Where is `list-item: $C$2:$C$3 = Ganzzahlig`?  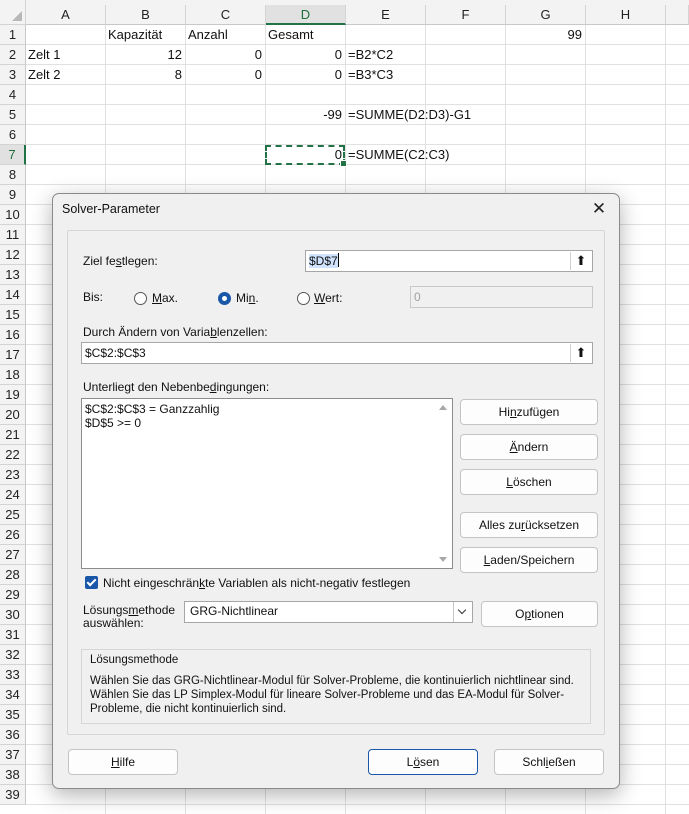
list-item: $C$2:$C$3 = Ganzzahlig is located at coordinates (152, 409).